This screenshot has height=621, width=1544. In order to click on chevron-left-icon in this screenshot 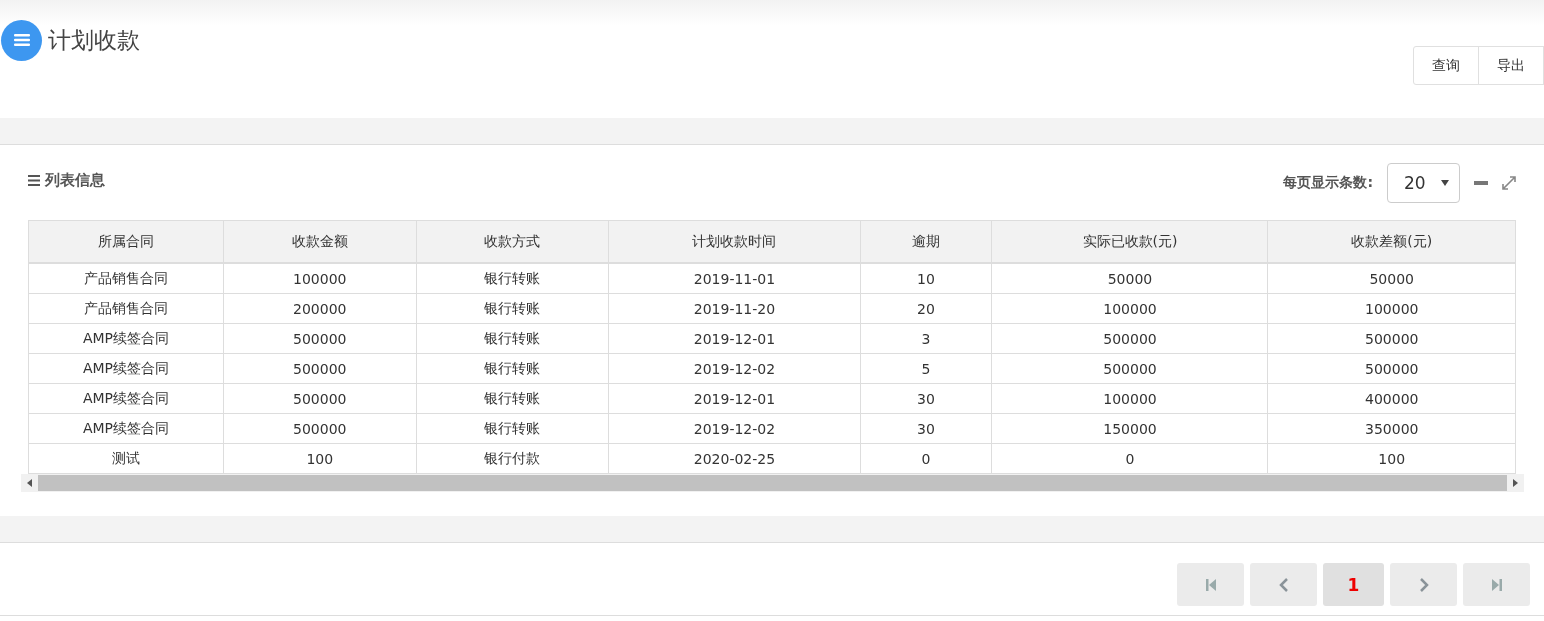, I will do `click(1283, 584)`.